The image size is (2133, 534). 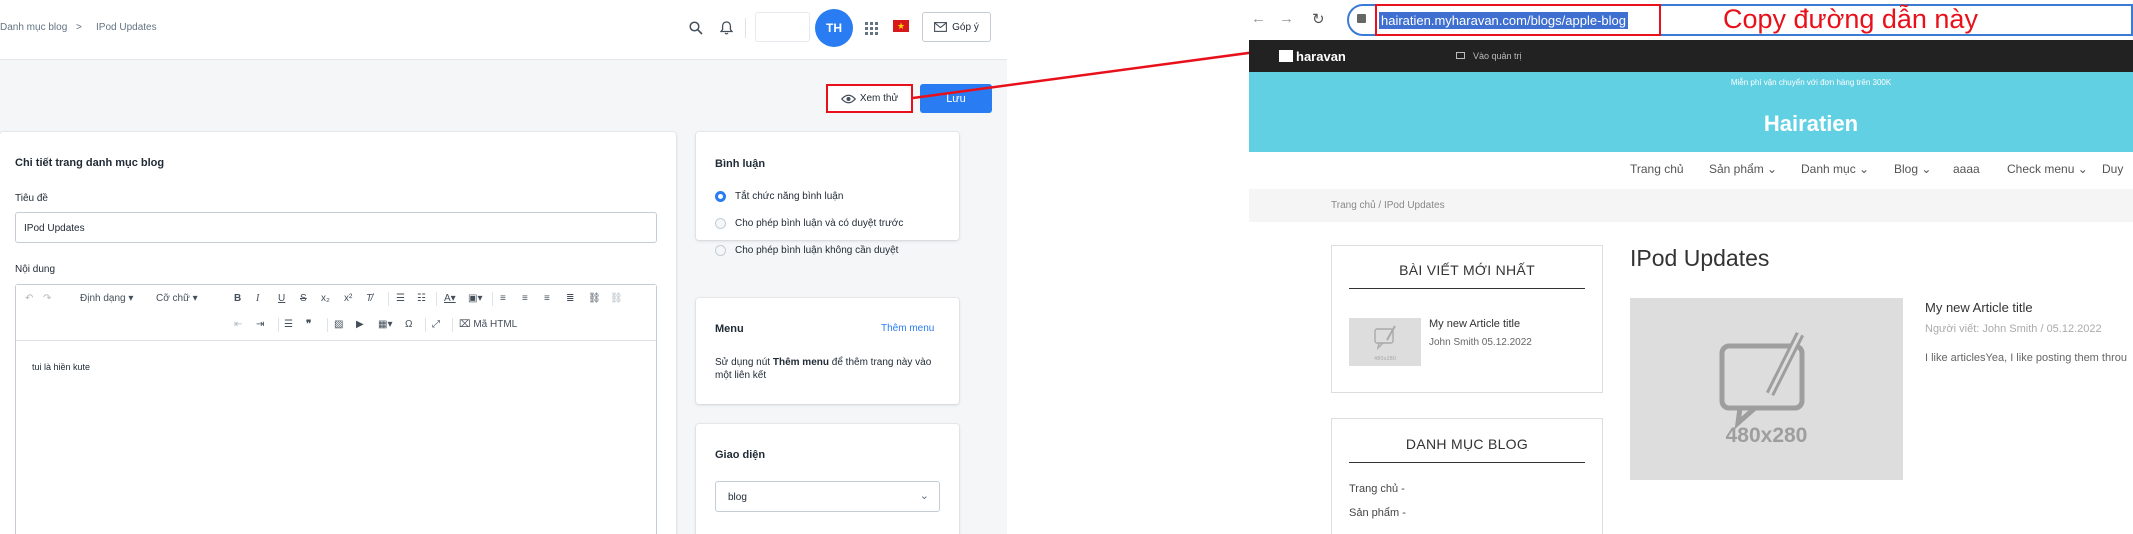 I want to click on video-icon: ▶, so click(x=360, y=325).